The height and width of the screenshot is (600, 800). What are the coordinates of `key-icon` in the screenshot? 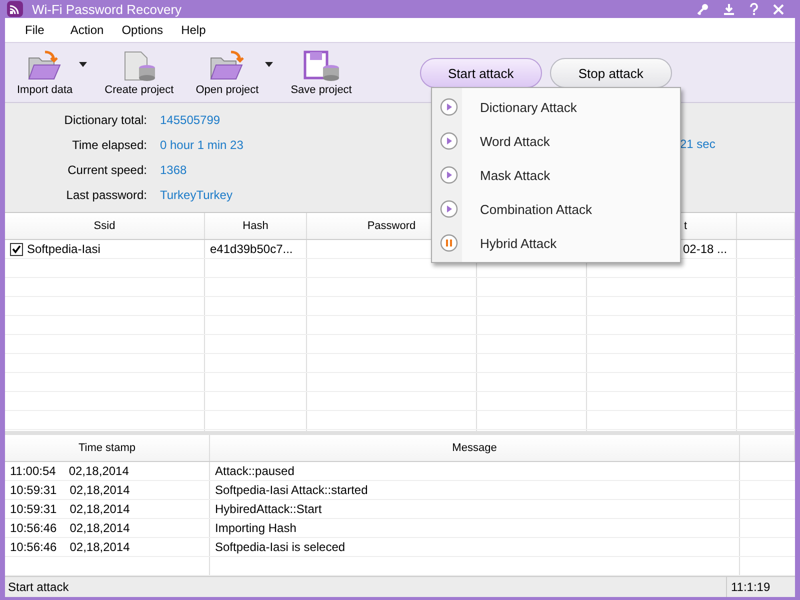 It's located at (703, 9).